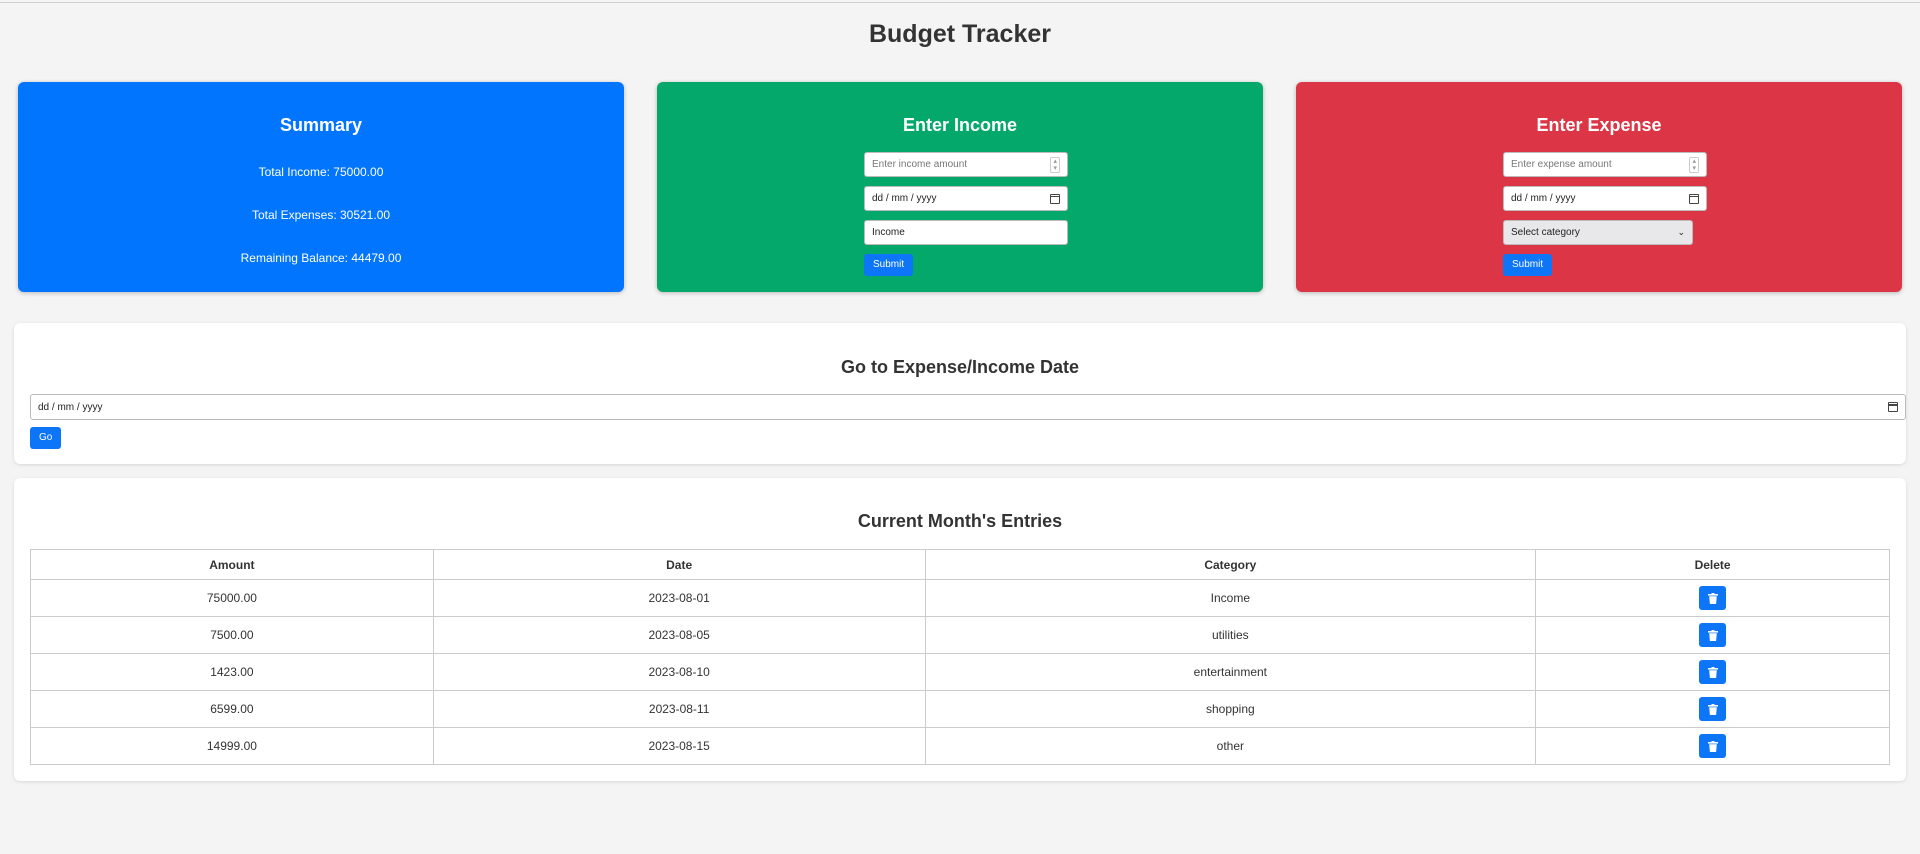 The height and width of the screenshot is (854, 1920). What do you see at coordinates (966, 232) in the screenshot?
I see `income-category-input: Income` at bounding box center [966, 232].